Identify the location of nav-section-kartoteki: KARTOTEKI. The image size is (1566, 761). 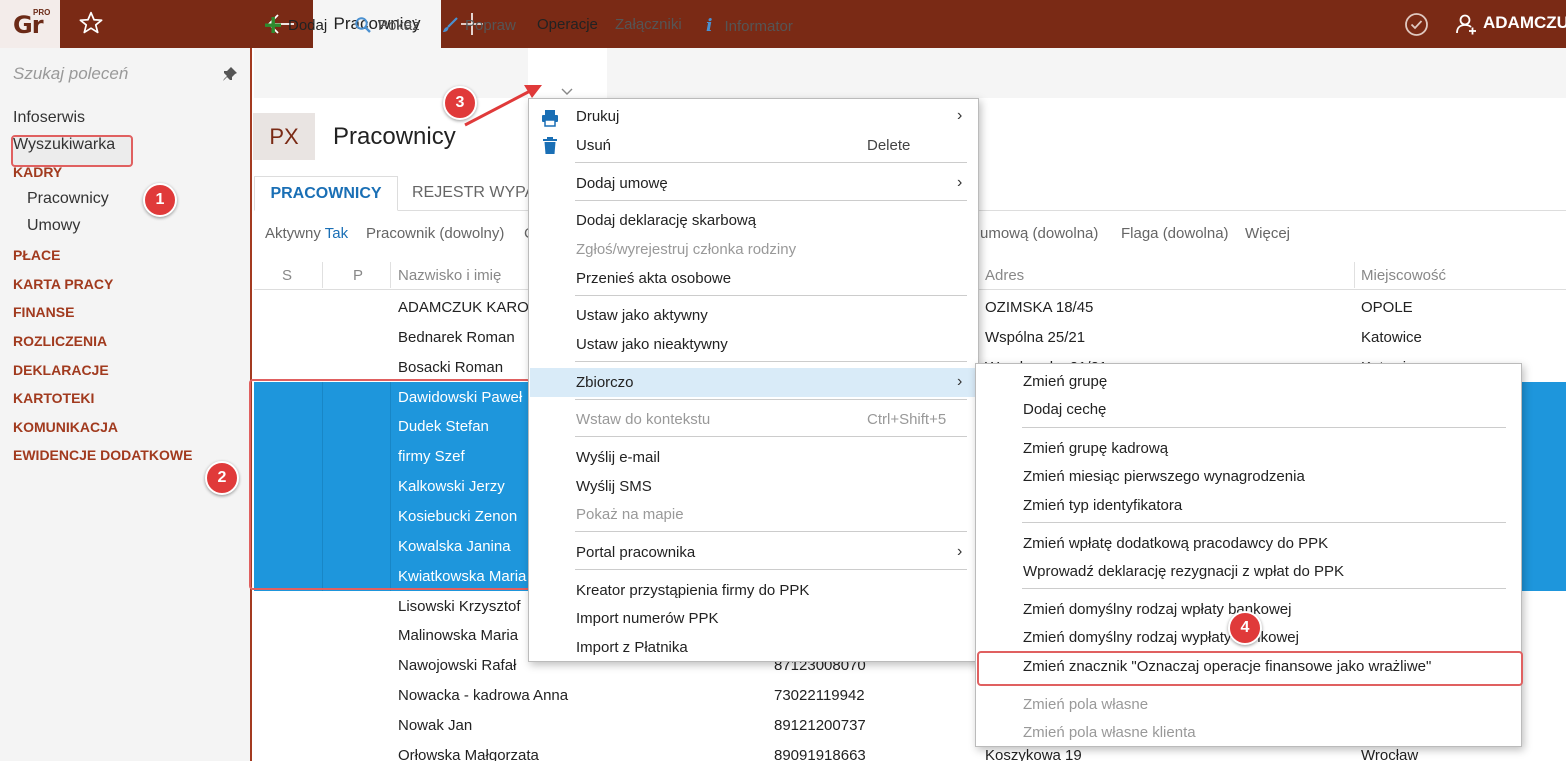
(53, 398).